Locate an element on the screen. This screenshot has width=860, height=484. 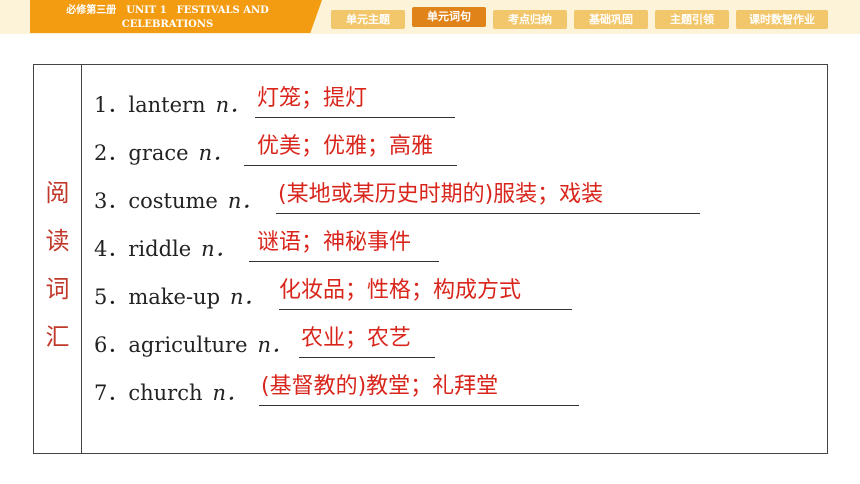
answer-text: (某地或某历史时期的)服装；戏装 is located at coordinates (441, 194).